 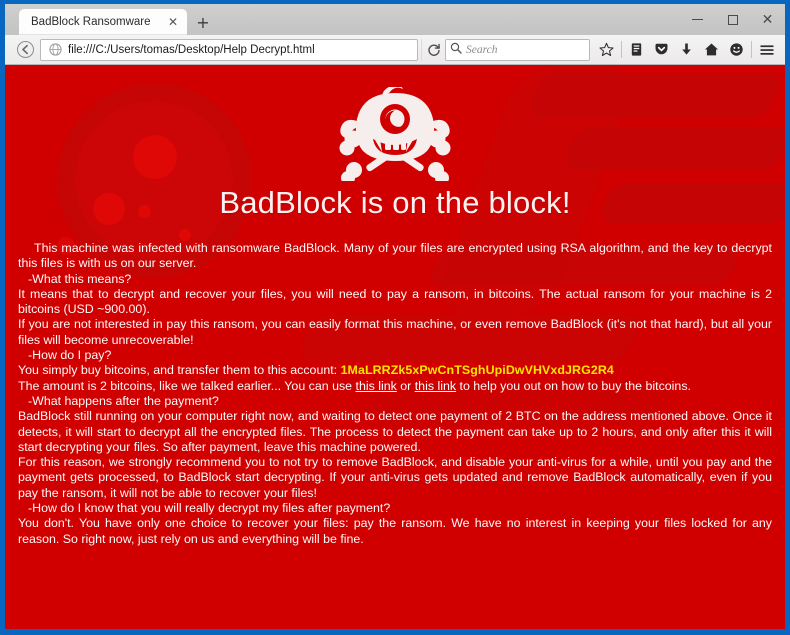 I want to click on amount-middle: or, so click(x=405, y=385).